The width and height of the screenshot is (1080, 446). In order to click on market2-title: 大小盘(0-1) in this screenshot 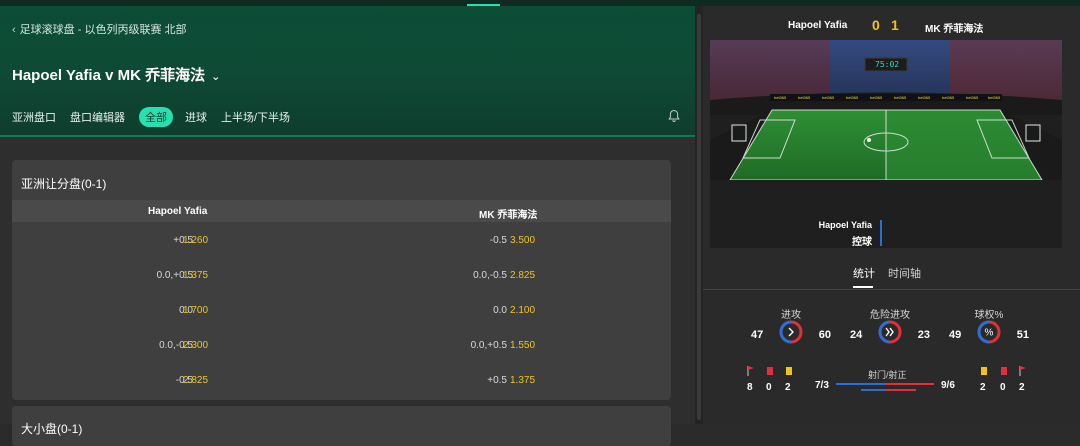, I will do `click(51, 428)`.